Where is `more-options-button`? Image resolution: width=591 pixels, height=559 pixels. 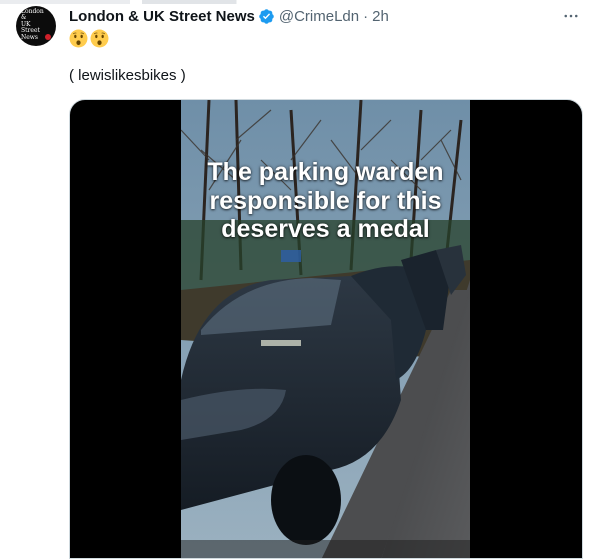 more-options-button is located at coordinates (571, 16).